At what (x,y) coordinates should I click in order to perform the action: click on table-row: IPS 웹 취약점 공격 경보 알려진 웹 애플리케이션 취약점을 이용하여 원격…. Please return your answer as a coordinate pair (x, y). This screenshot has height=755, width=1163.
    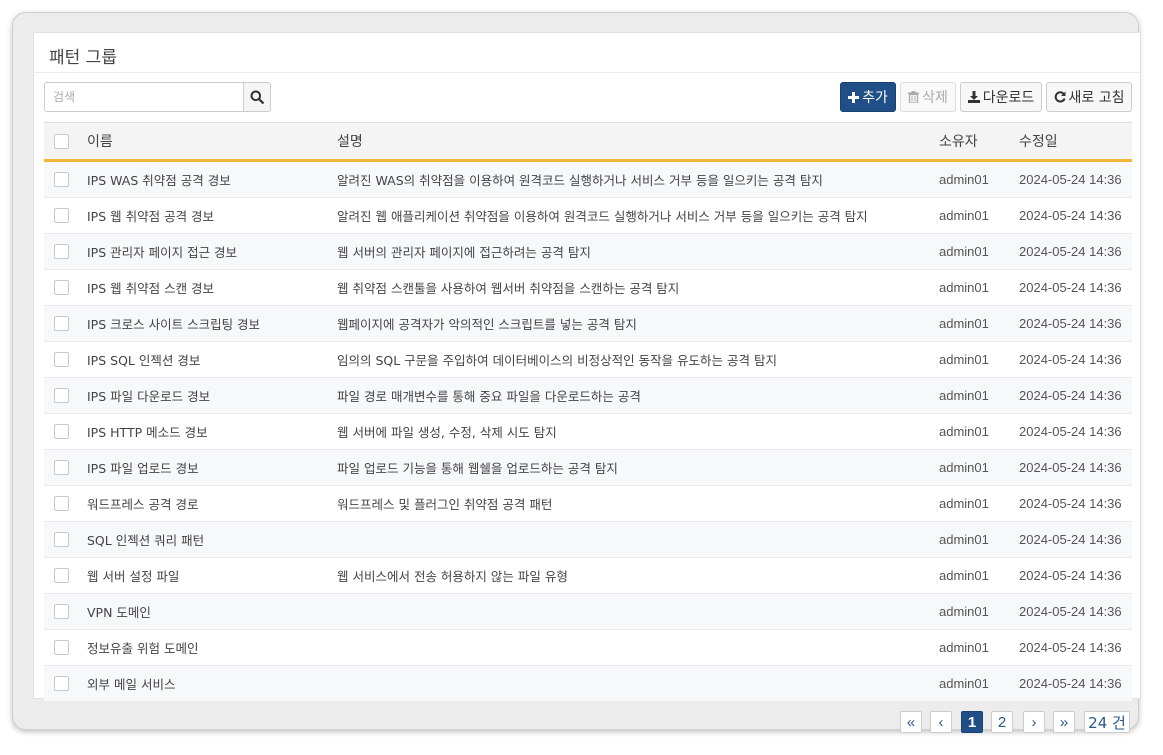
    Looking at the image, I should click on (588, 216).